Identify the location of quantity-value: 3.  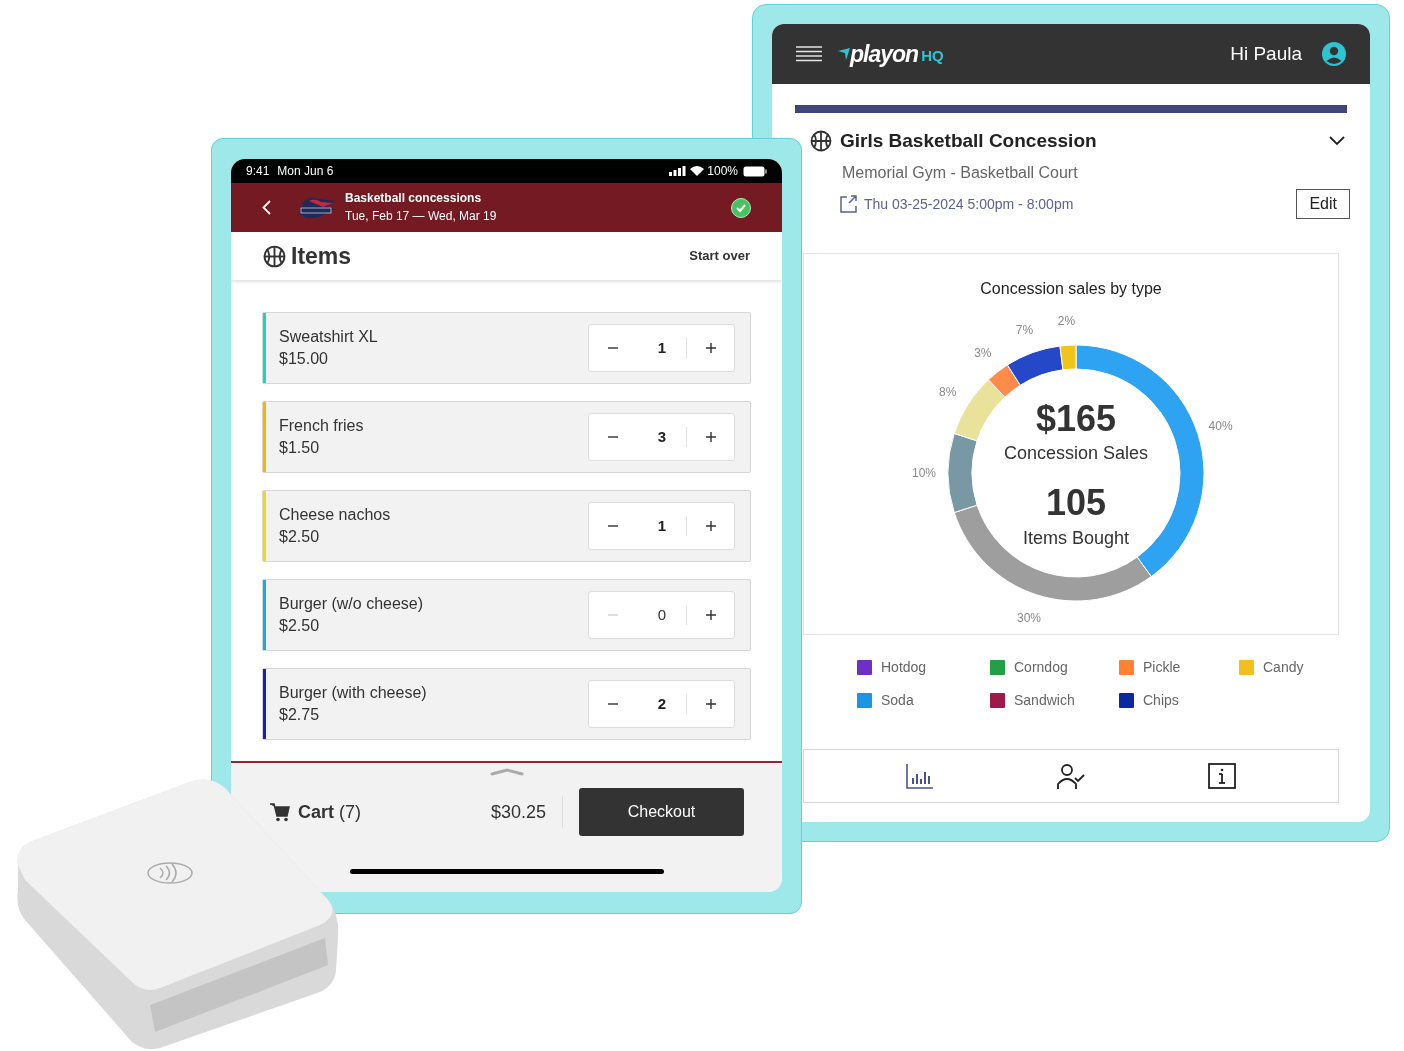
(661, 436).